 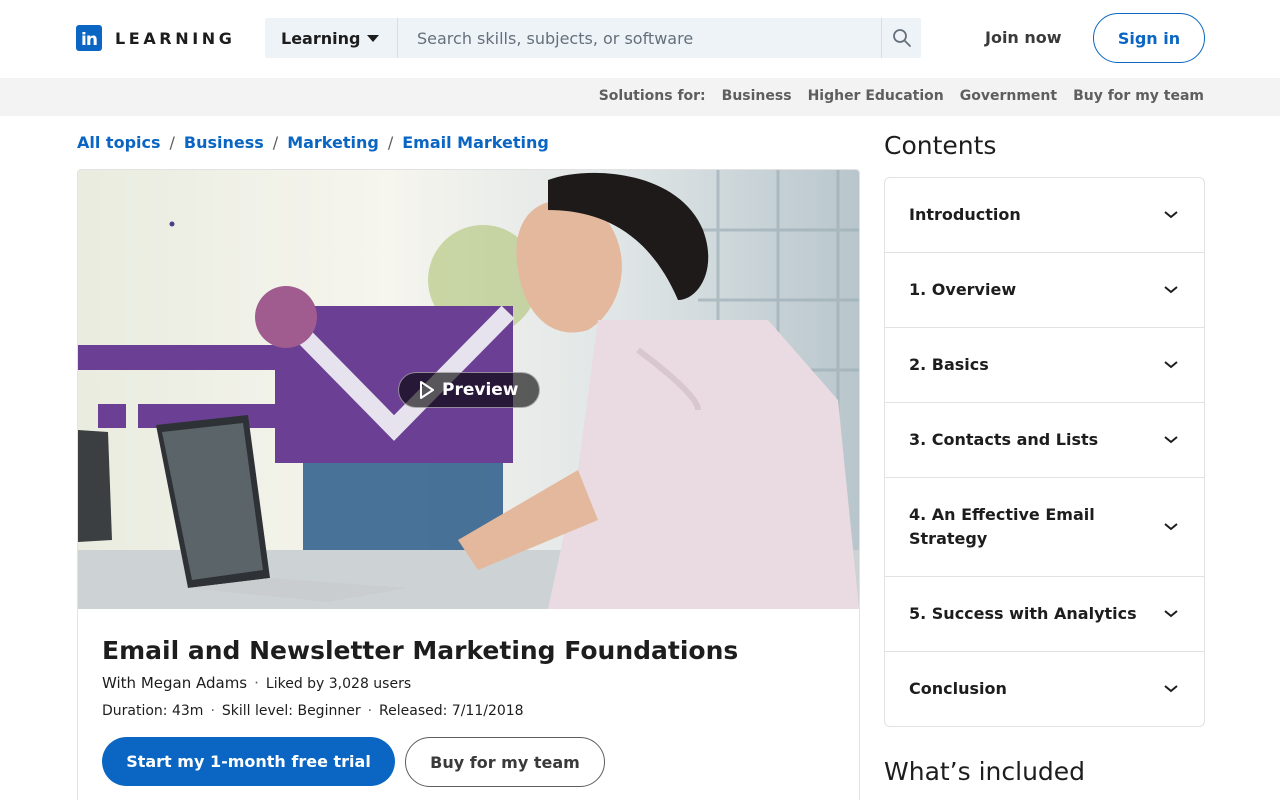 What do you see at coordinates (224, 142) in the screenshot?
I see `breadcrumb-business: Business` at bounding box center [224, 142].